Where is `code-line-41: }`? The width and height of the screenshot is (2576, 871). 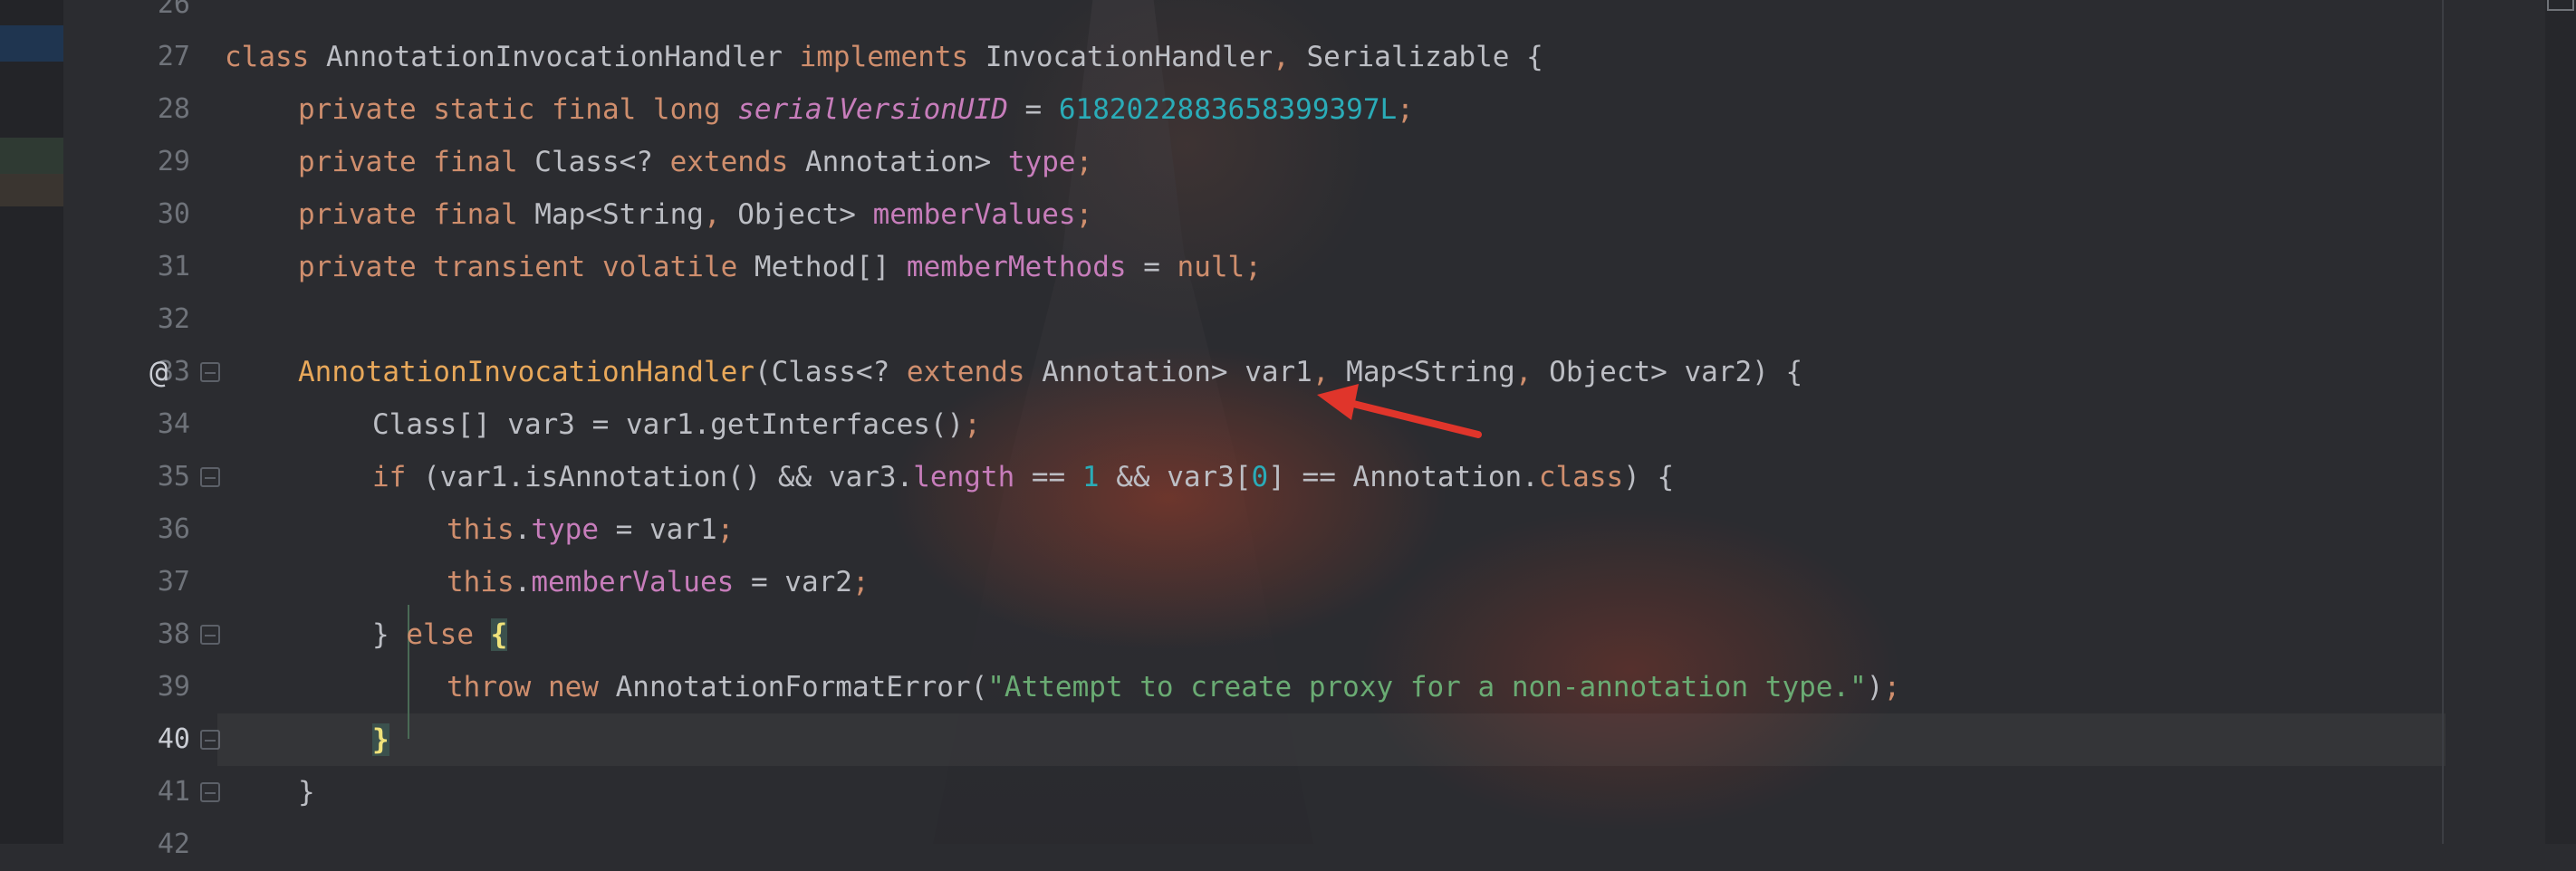 code-line-41: } is located at coordinates (306, 792).